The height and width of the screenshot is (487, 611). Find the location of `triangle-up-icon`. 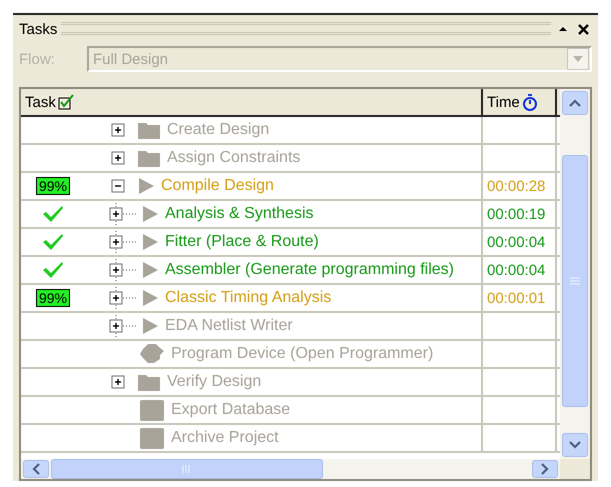

triangle-up-icon is located at coordinates (563, 29).